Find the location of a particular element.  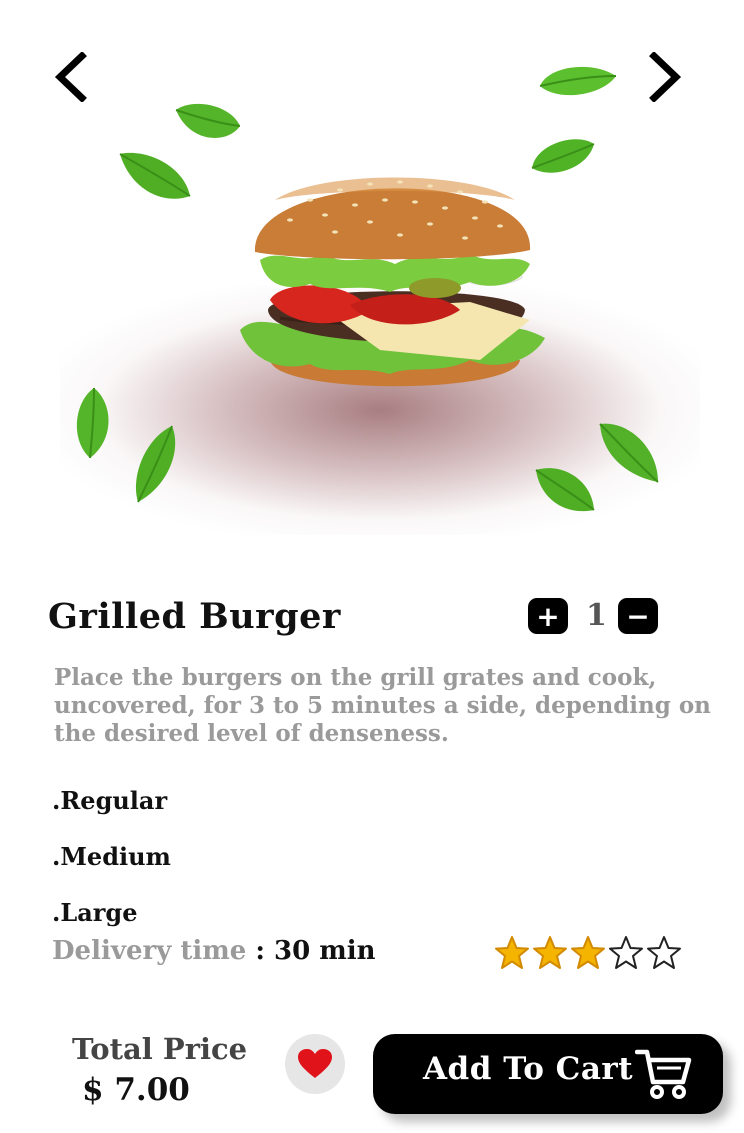

delivery-time: Delivery time : 30 min is located at coordinates (214, 951).